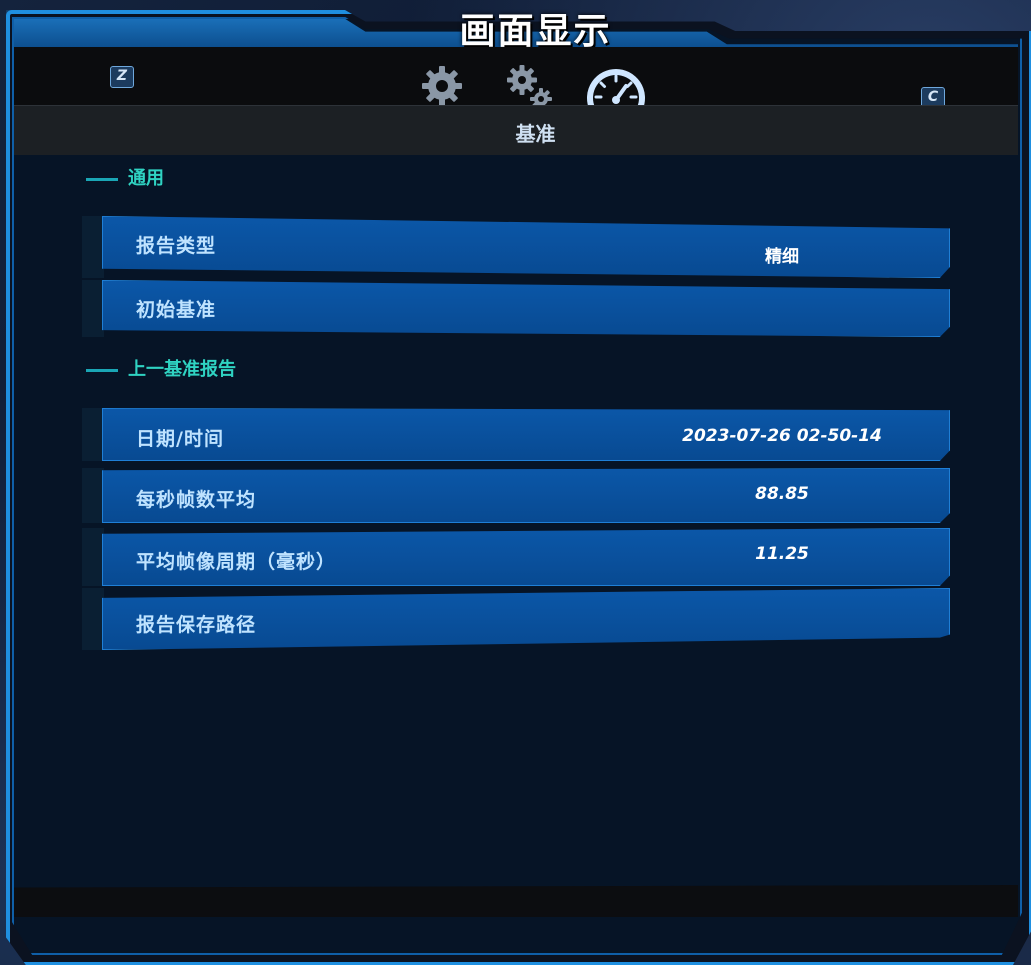 Image resolution: width=1031 pixels, height=965 pixels. Describe the element at coordinates (782, 554) in the screenshot. I see `report-value: 11.25` at that location.